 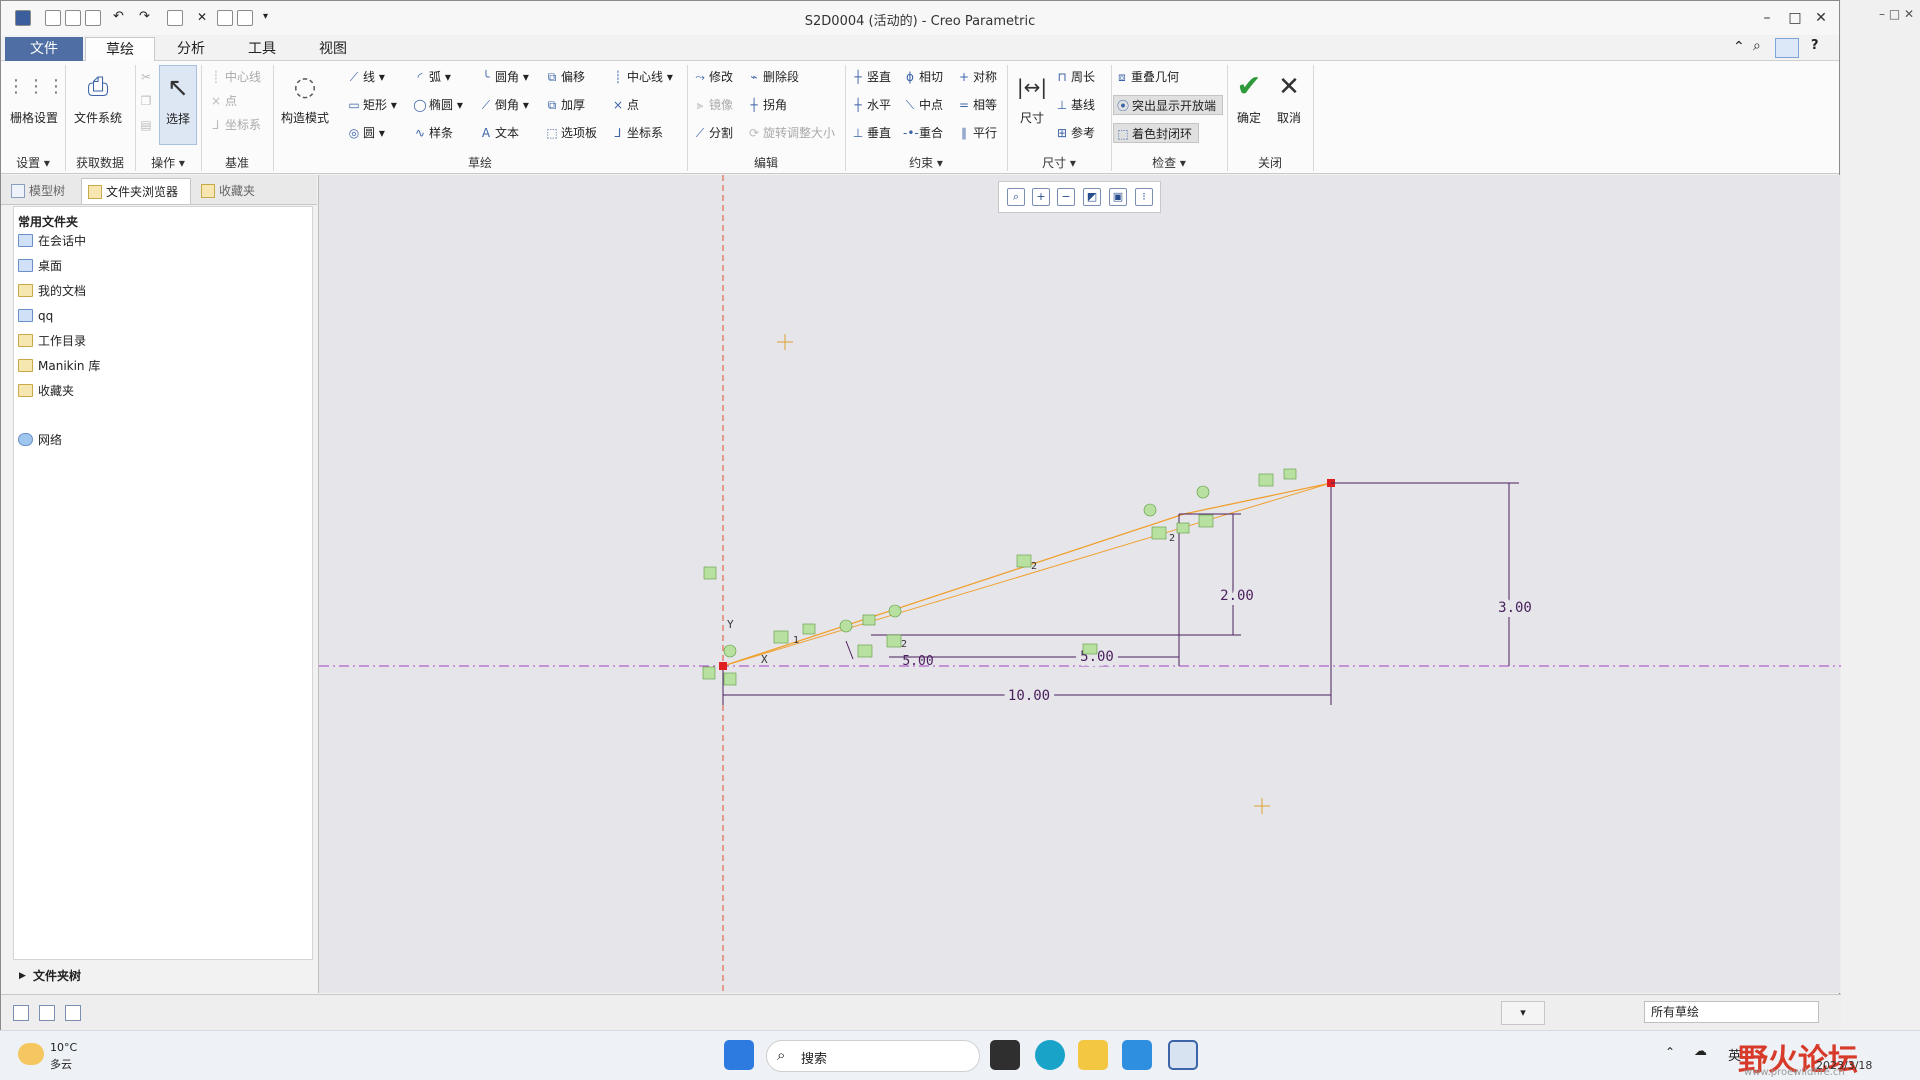 I want to click on tab-model-tree: 模型树, so click(x=41, y=191).